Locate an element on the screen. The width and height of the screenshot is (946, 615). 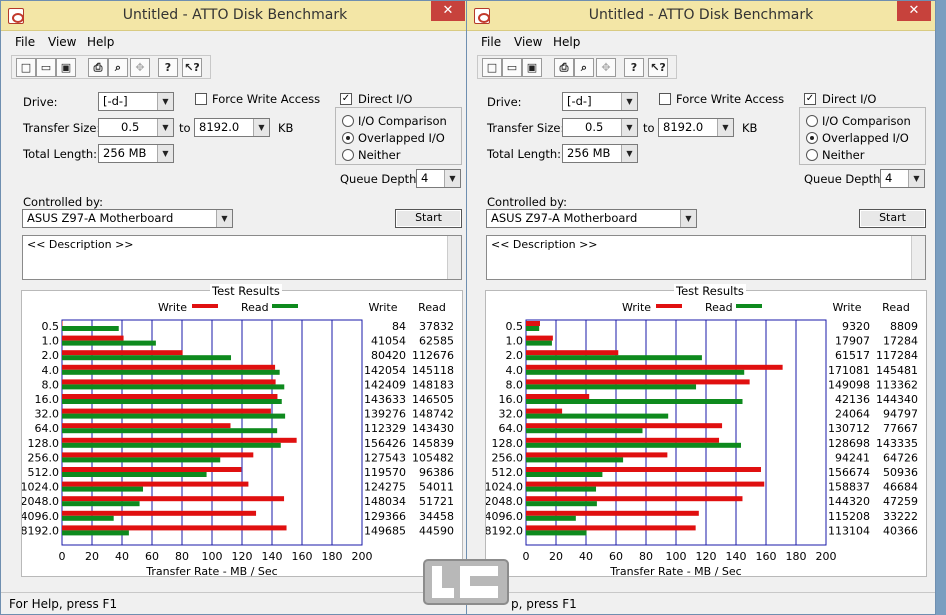
block-size-label: 16.0 is located at coordinates (47, 399).